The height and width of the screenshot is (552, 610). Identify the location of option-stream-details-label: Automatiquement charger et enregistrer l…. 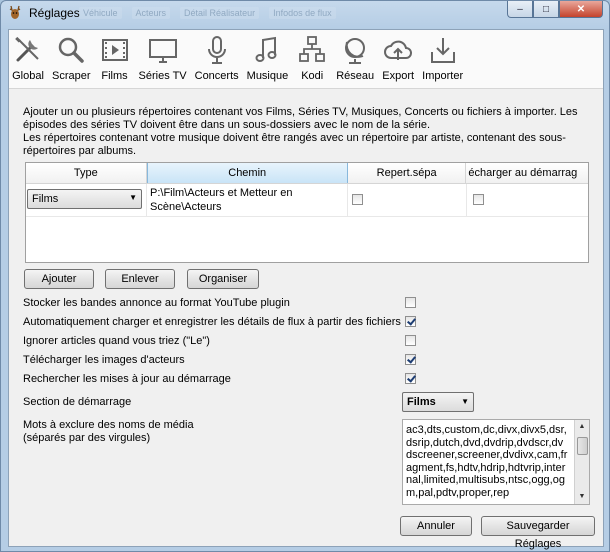
(212, 322).